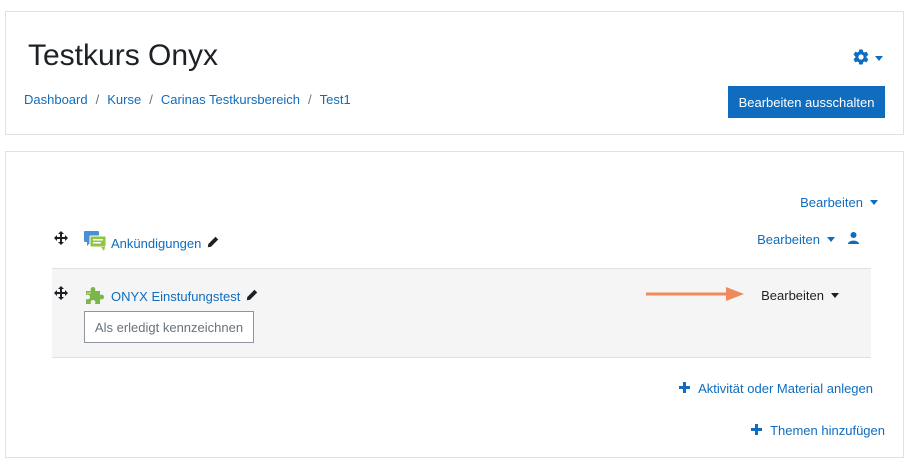 The image size is (910, 472). I want to click on add-topics-link: Themen hinzufügen, so click(818, 430).